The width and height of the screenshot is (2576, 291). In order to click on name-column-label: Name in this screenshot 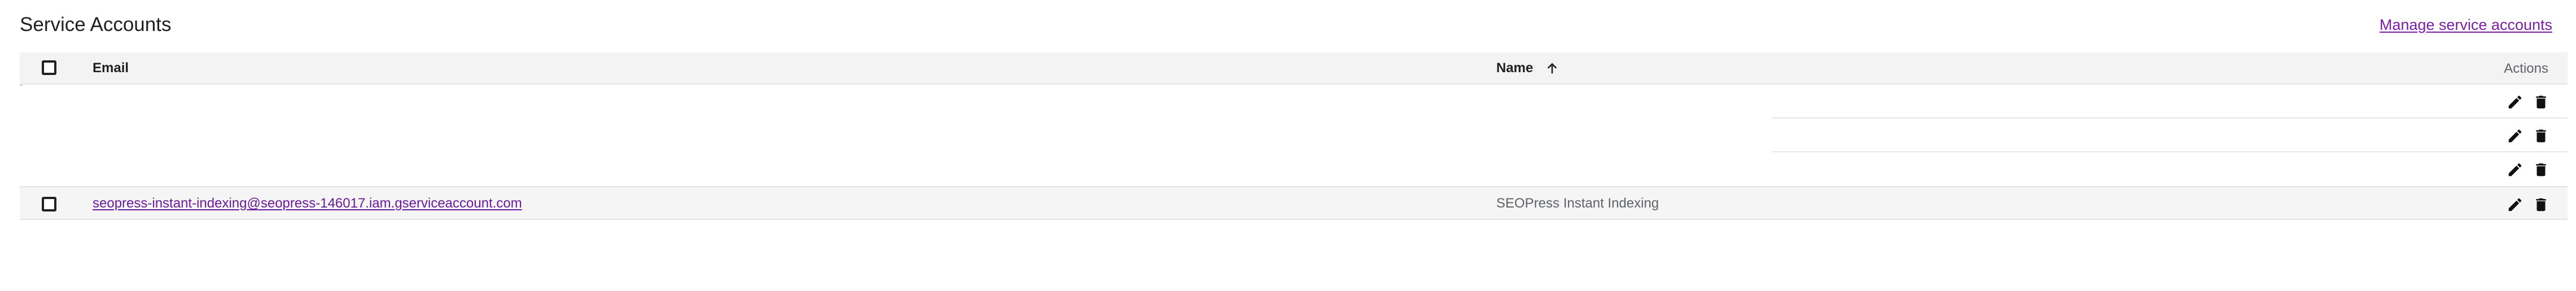, I will do `click(1515, 68)`.